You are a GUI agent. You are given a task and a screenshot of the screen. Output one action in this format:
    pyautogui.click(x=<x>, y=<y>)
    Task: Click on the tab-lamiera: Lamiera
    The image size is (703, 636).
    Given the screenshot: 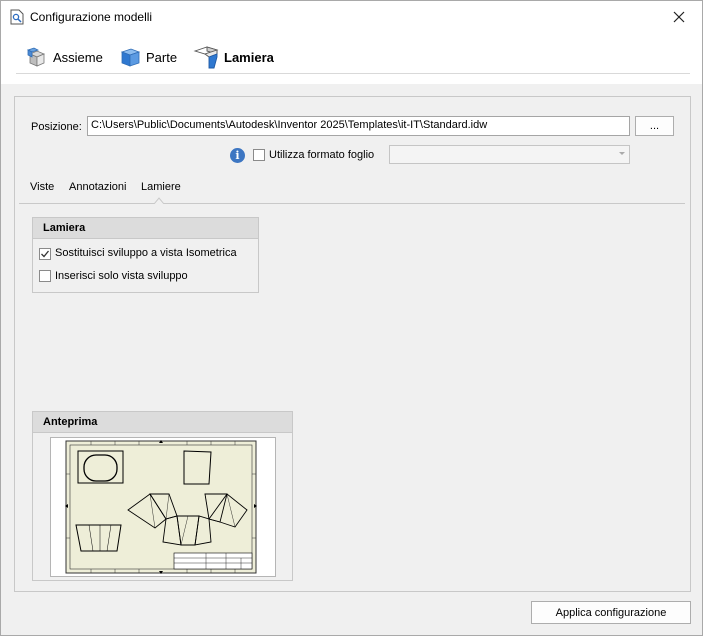 What is the action you would take?
    pyautogui.click(x=233, y=57)
    